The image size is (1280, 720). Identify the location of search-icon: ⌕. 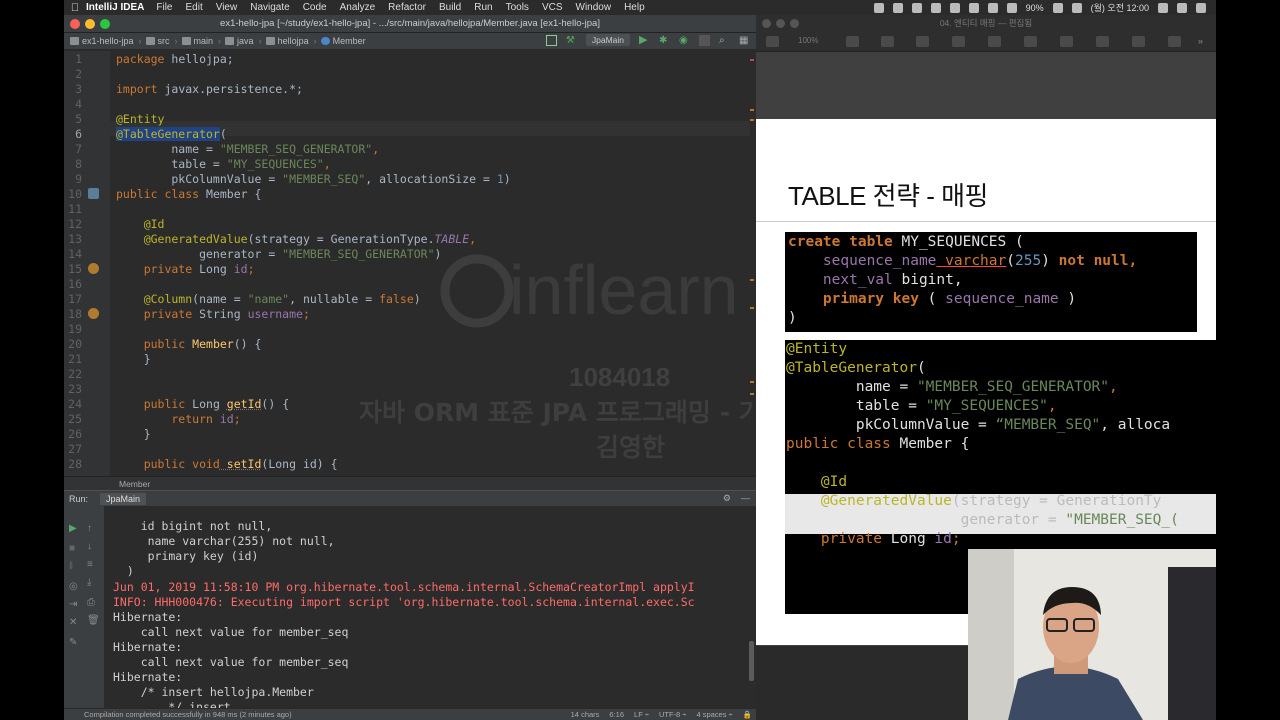
(724, 40).